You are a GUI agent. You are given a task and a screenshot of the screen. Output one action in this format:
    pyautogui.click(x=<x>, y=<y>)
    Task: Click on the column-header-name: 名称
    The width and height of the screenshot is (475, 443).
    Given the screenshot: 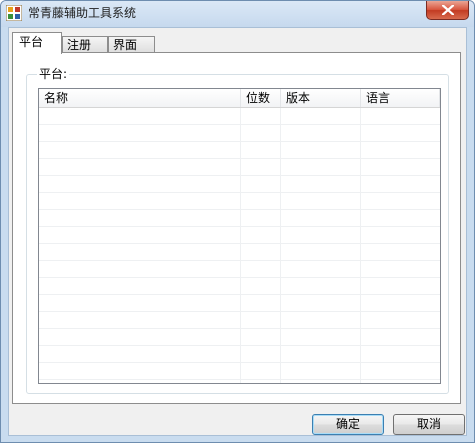 What is the action you would take?
    pyautogui.click(x=140, y=98)
    